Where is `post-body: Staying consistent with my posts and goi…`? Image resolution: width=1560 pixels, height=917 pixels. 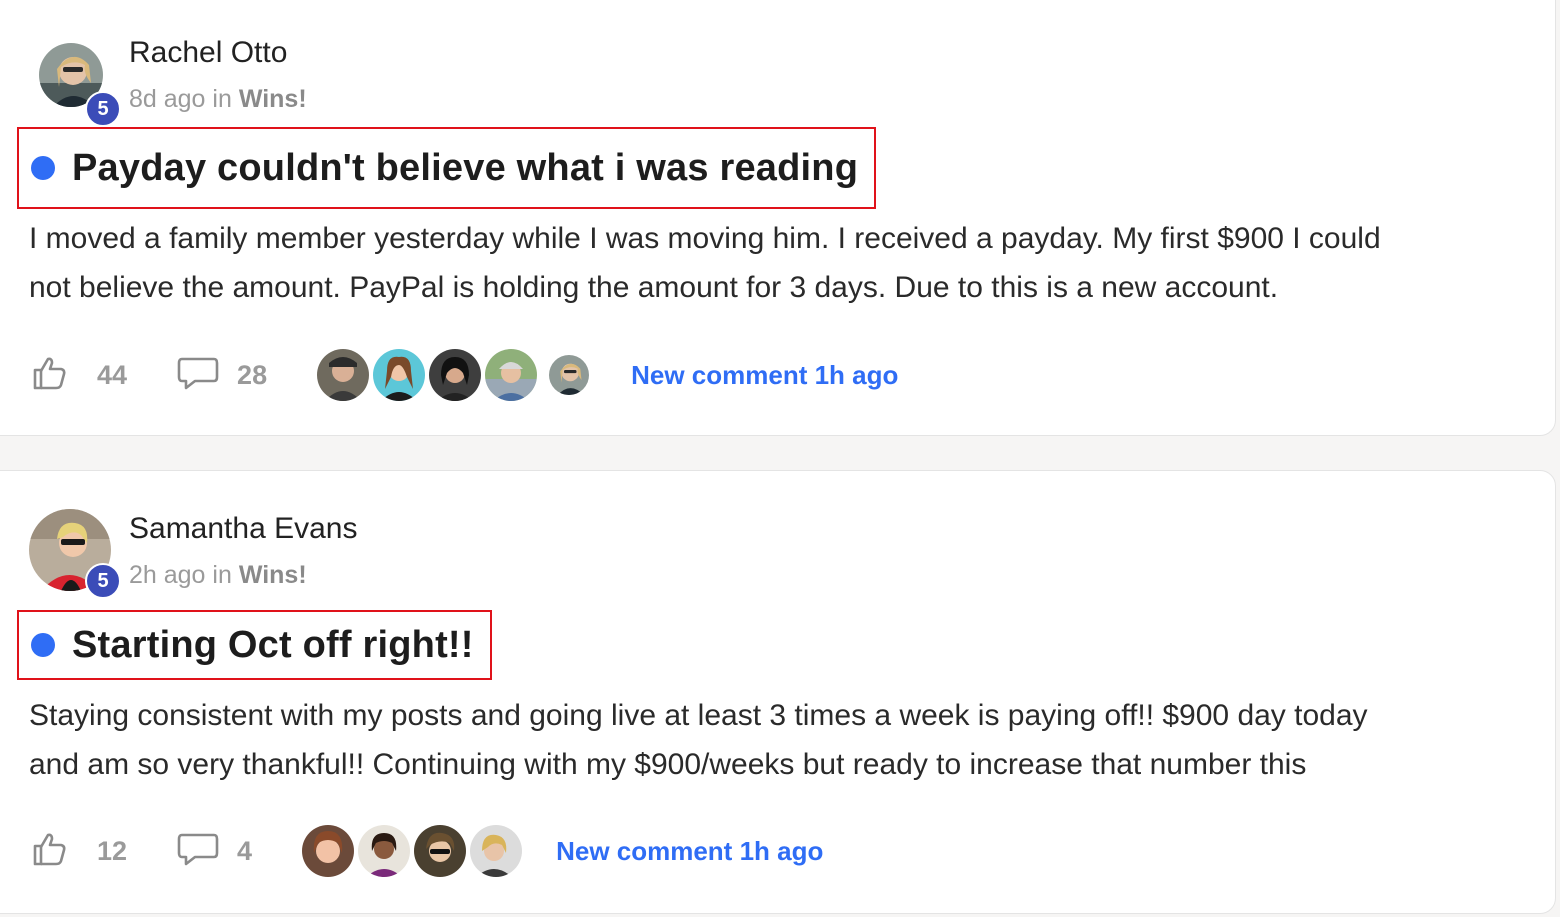 post-body: Staying consistent with my posts and goi… is located at coordinates (698, 740).